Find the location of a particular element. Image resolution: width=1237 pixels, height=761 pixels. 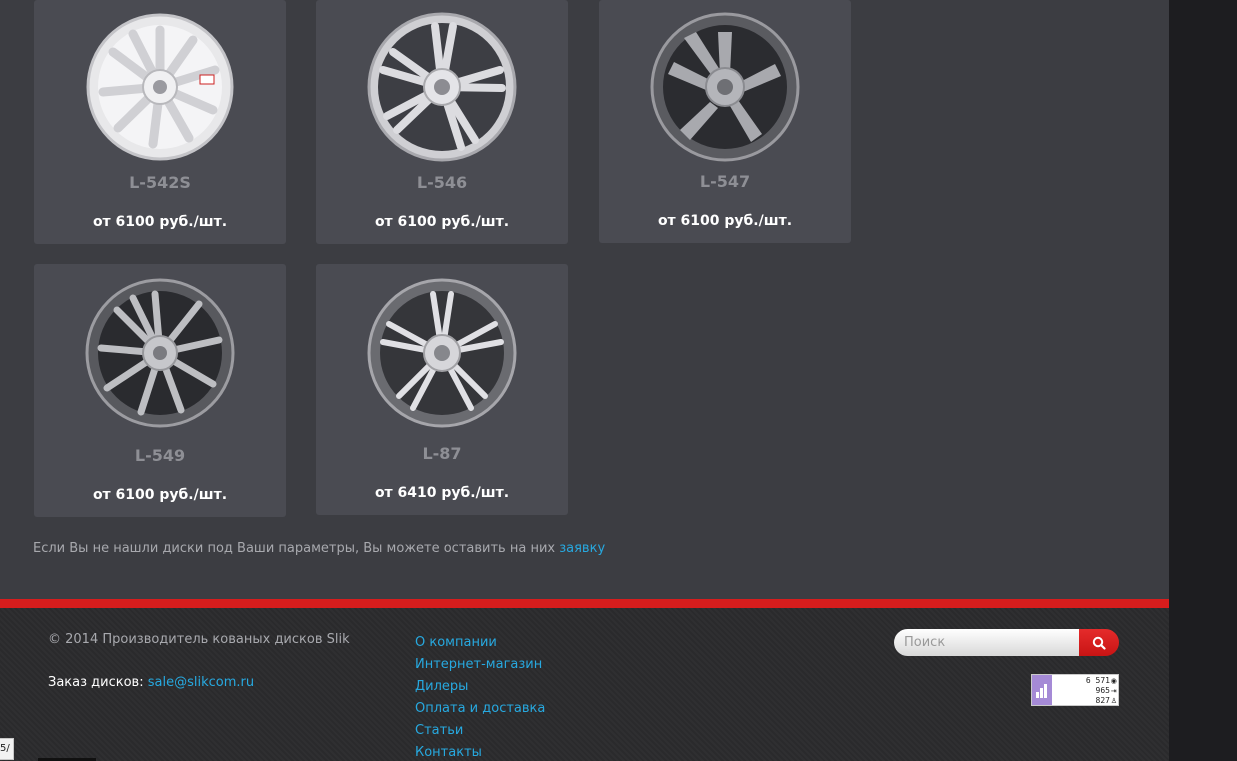

magnifier-icon is located at coordinates (1099, 643).